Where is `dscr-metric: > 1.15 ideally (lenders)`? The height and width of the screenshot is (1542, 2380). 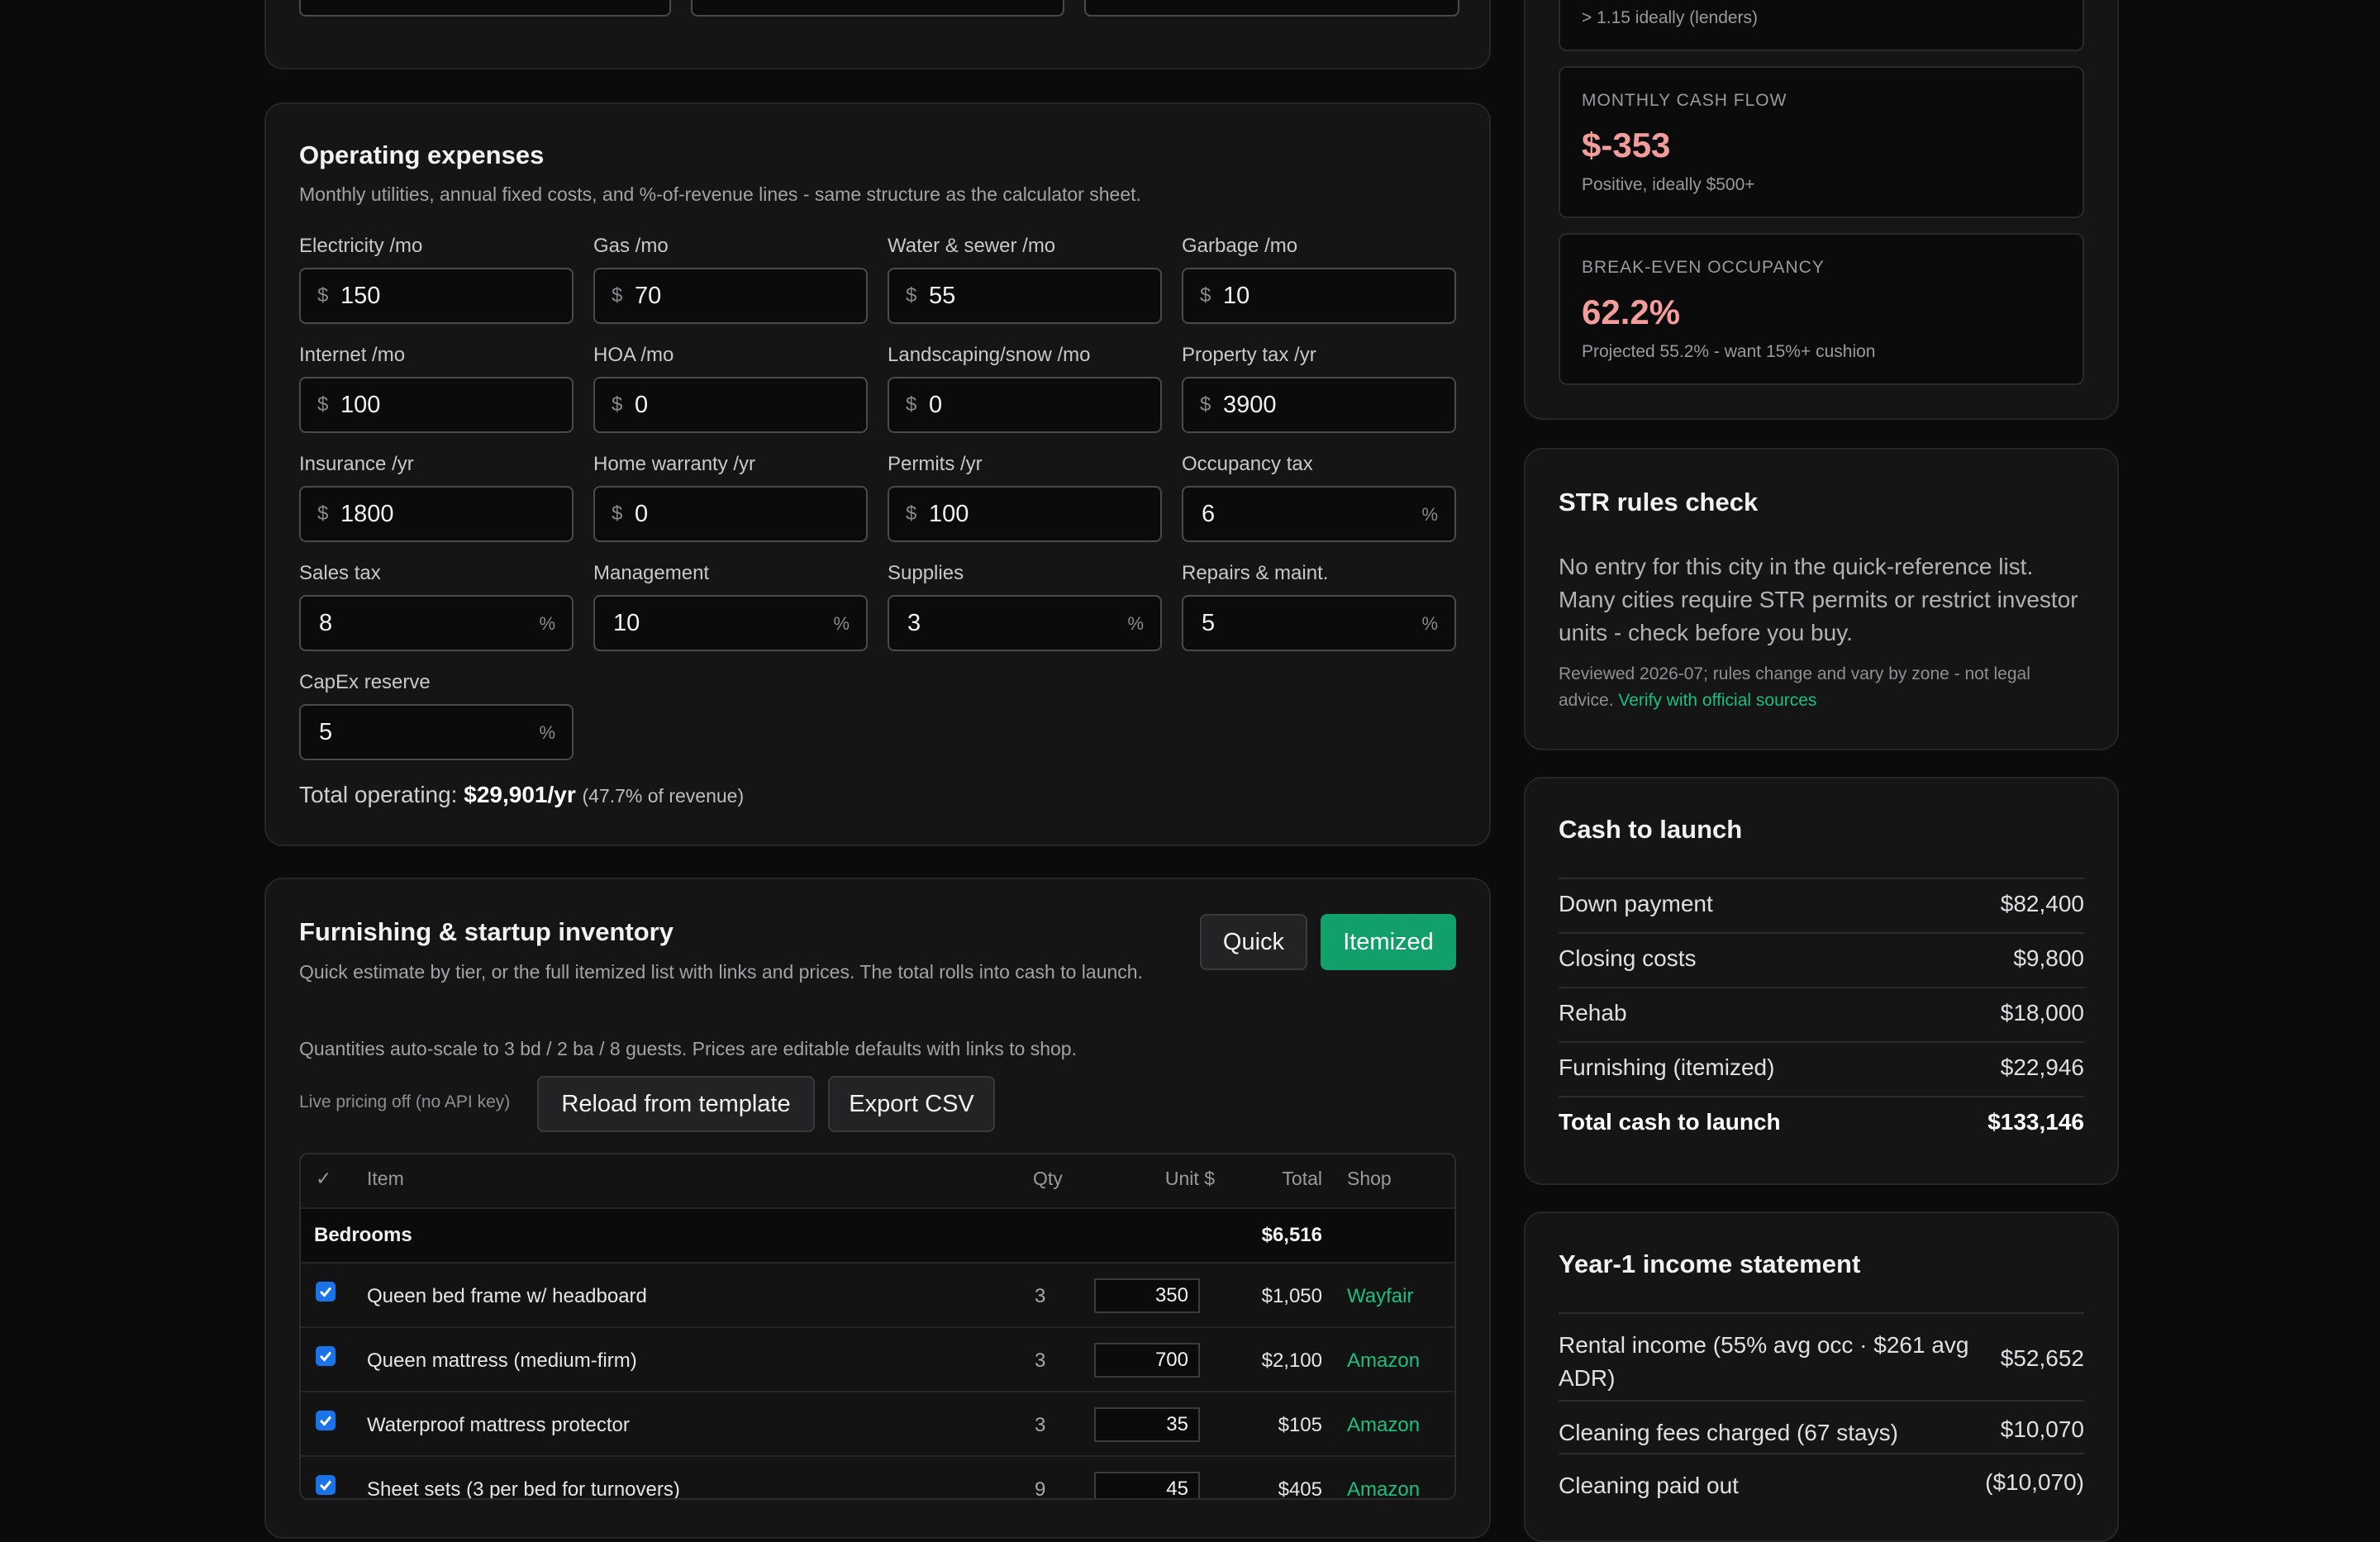
dscr-metric: > 1.15 ideally (lenders) is located at coordinates (1821, 25).